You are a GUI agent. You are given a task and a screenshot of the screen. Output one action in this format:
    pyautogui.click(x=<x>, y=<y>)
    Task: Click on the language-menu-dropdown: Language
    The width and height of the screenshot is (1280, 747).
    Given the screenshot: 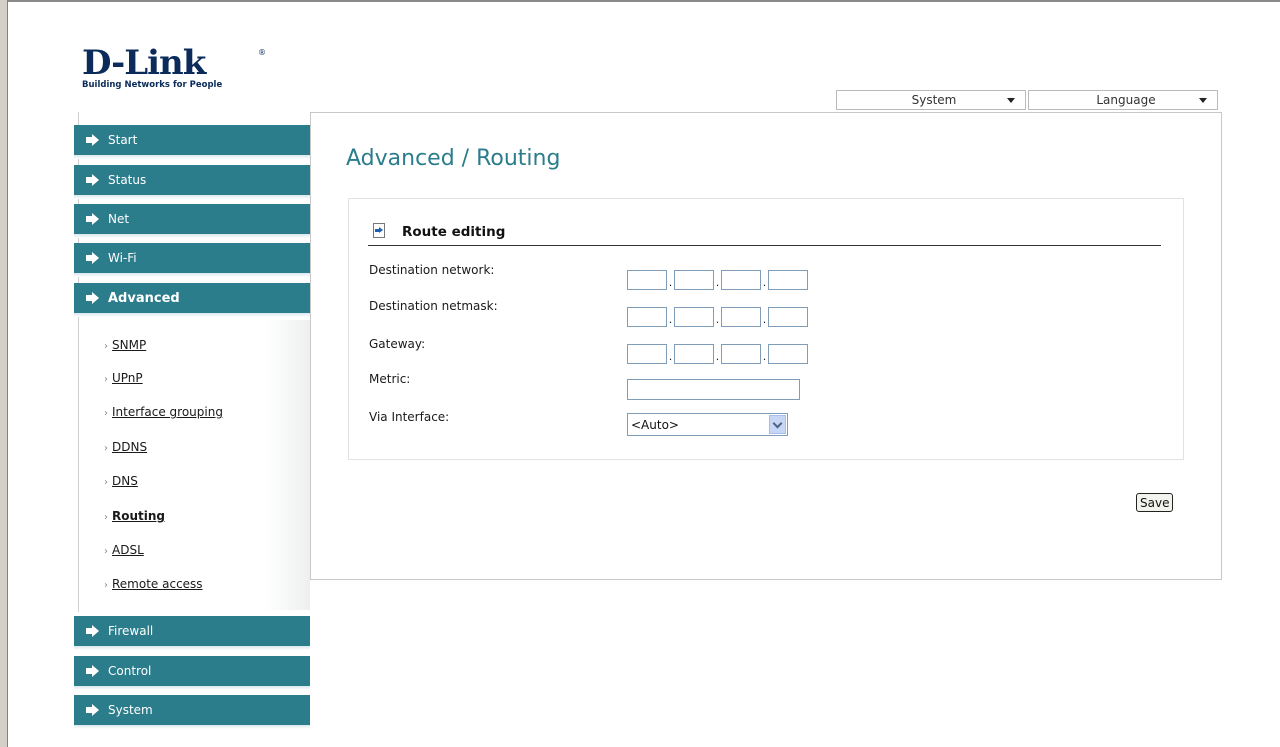 What is the action you would take?
    pyautogui.click(x=1123, y=100)
    